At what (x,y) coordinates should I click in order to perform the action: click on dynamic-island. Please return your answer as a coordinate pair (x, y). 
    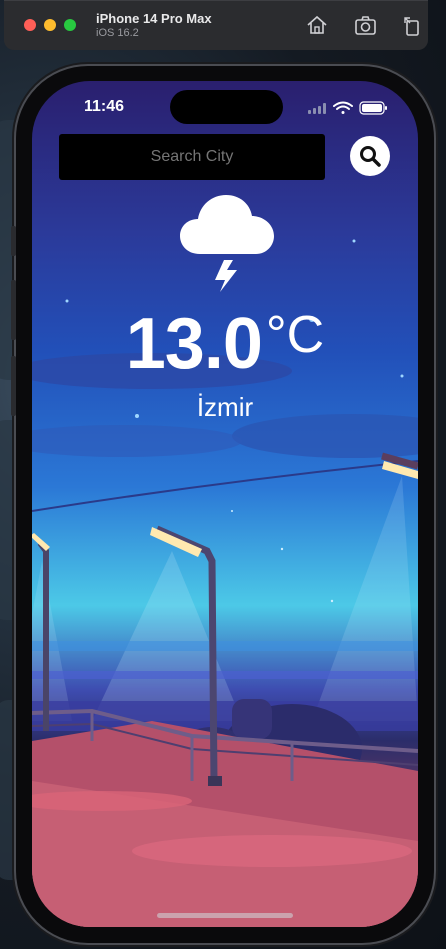
    Looking at the image, I should click on (226, 107).